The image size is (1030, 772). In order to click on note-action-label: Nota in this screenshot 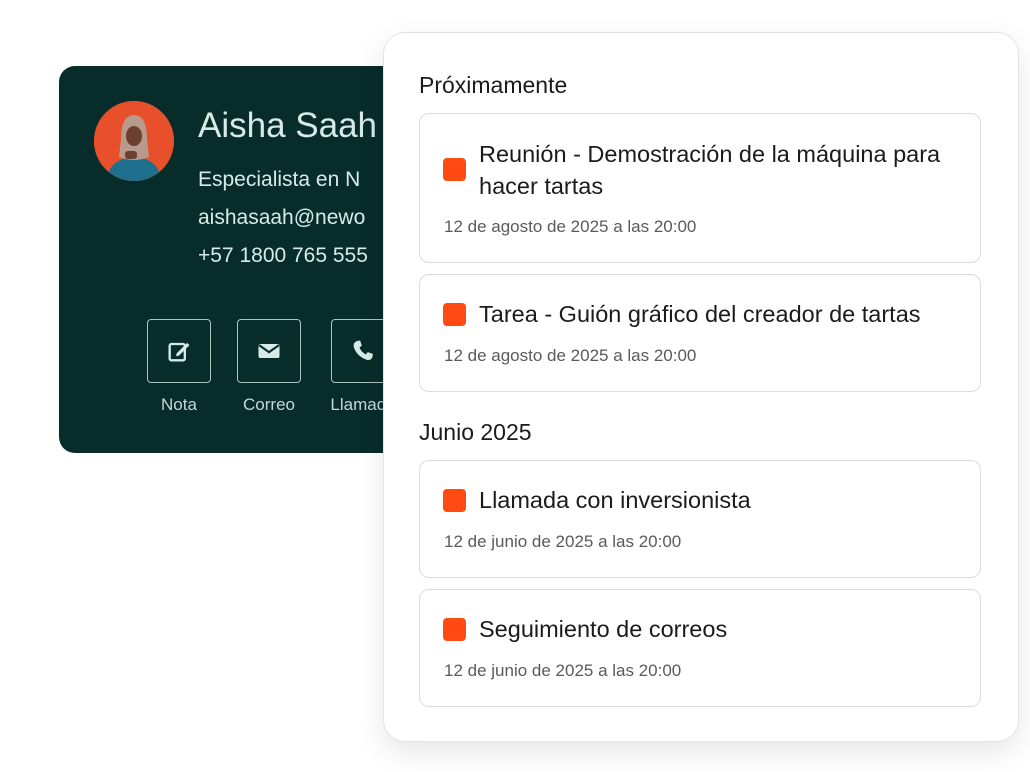, I will do `click(179, 404)`.